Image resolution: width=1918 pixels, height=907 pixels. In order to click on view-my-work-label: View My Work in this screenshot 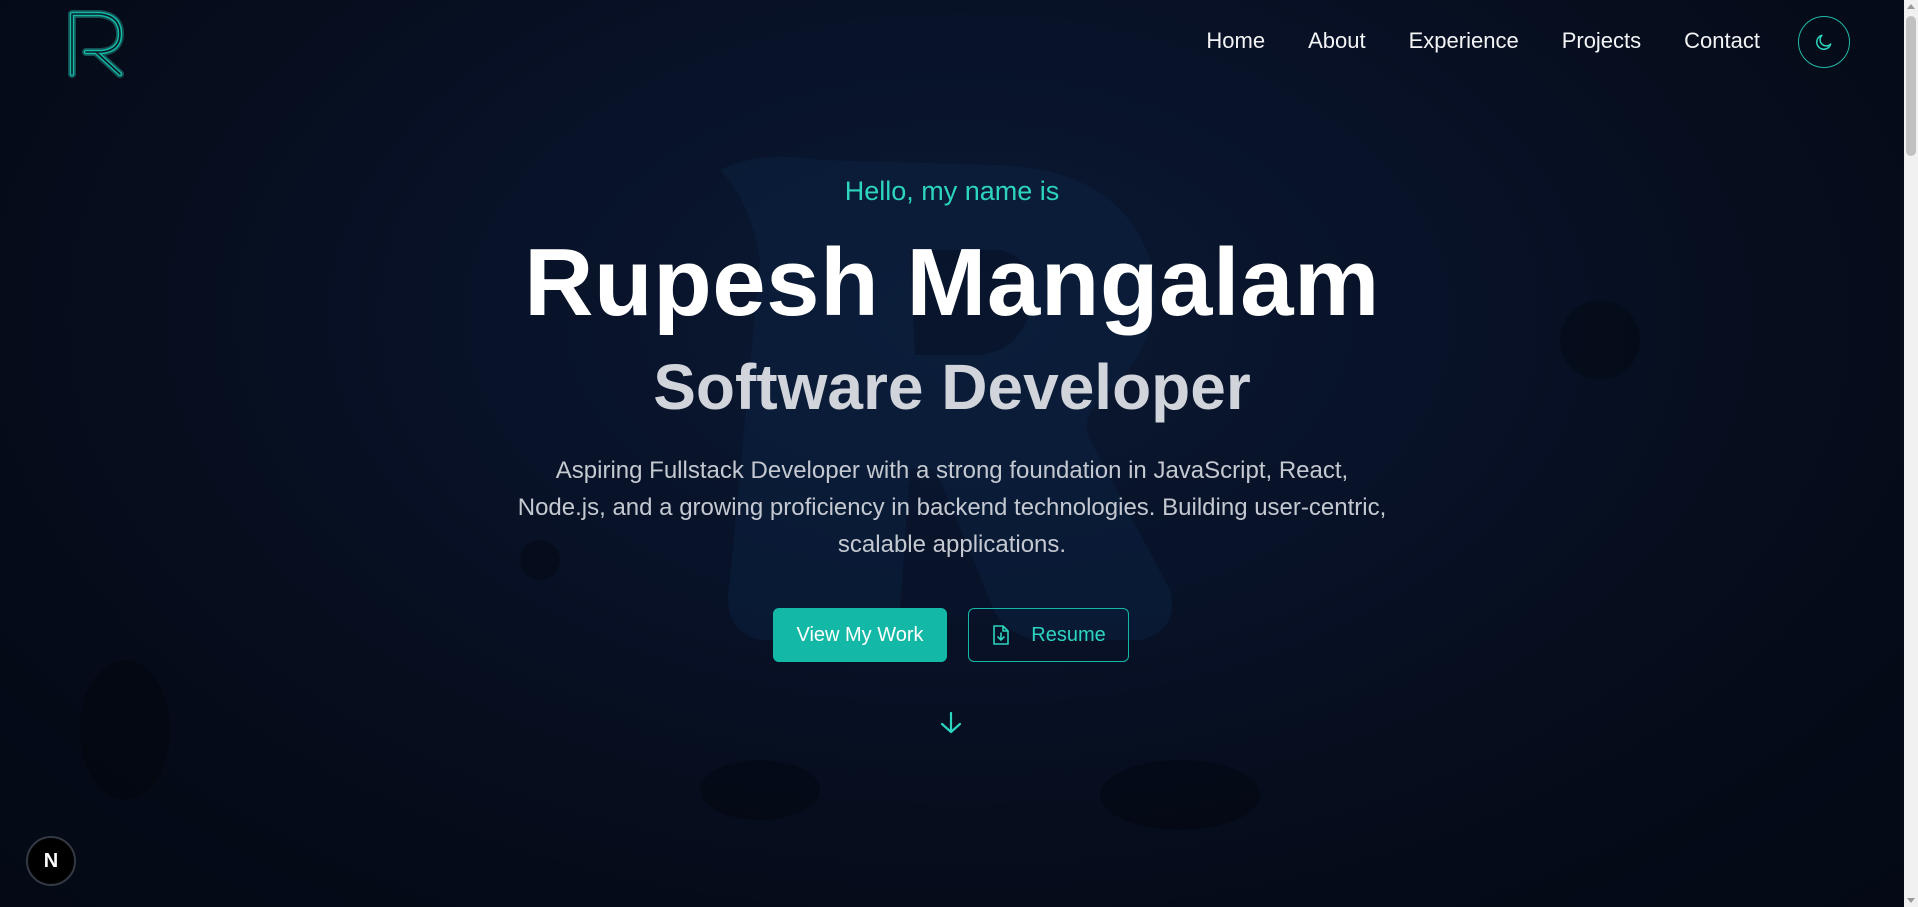, I will do `click(860, 634)`.